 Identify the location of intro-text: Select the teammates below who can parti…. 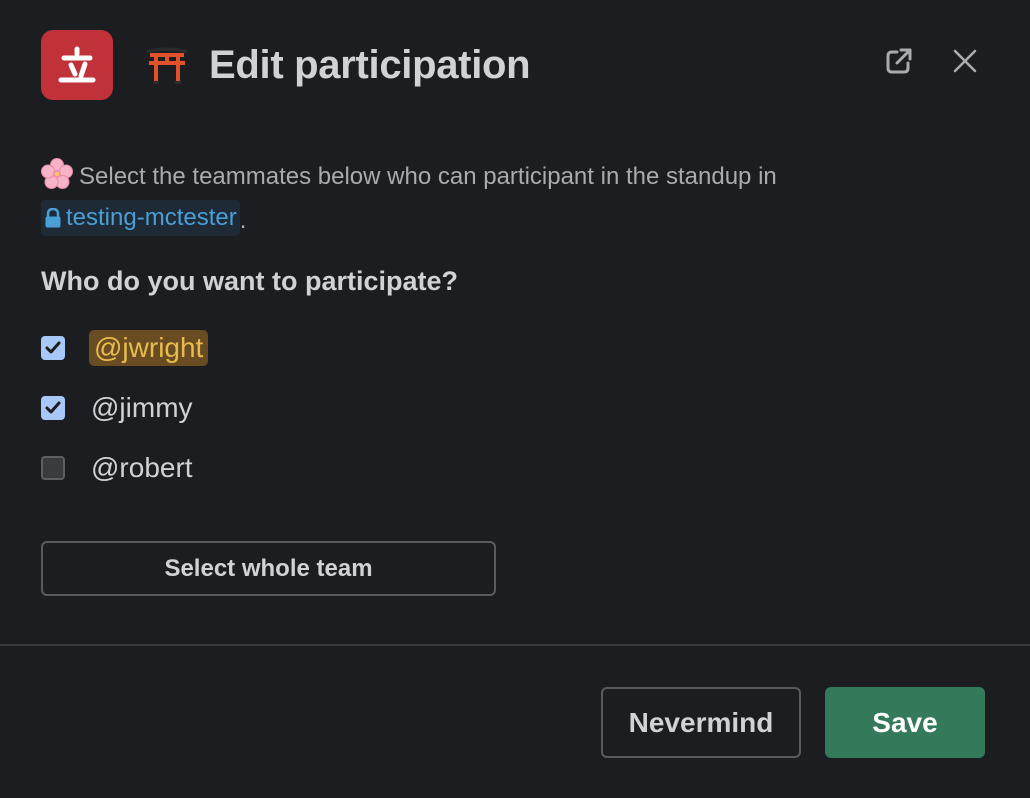
(491, 199).